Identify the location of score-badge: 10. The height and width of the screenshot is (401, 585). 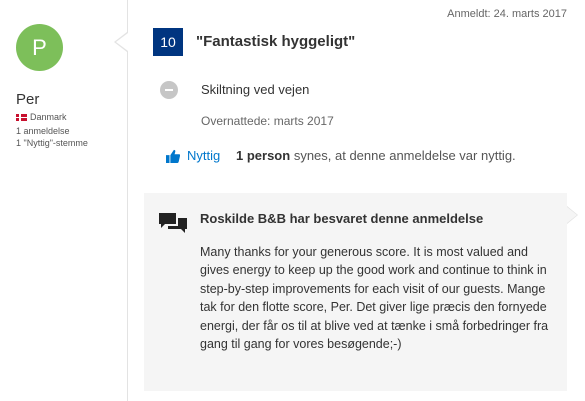
(168, 42).